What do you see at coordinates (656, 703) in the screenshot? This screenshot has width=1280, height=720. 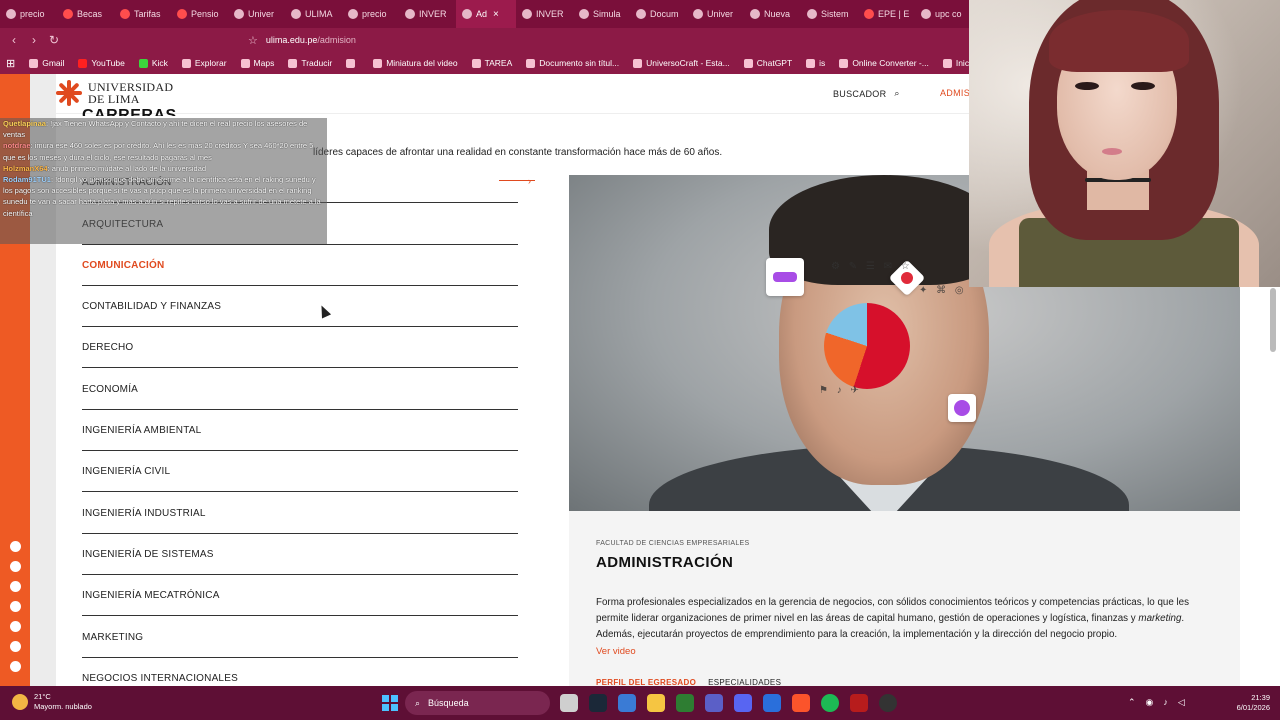 I see `folder-icon` at bounding box center [656, 703].